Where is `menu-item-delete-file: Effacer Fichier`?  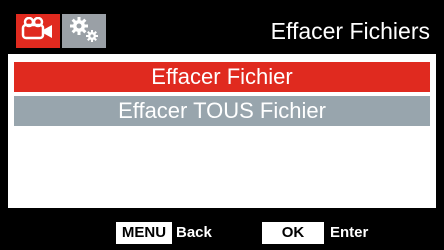
menu-item-delete-file: Effacer Fichier is located at coordinates (222, 77).